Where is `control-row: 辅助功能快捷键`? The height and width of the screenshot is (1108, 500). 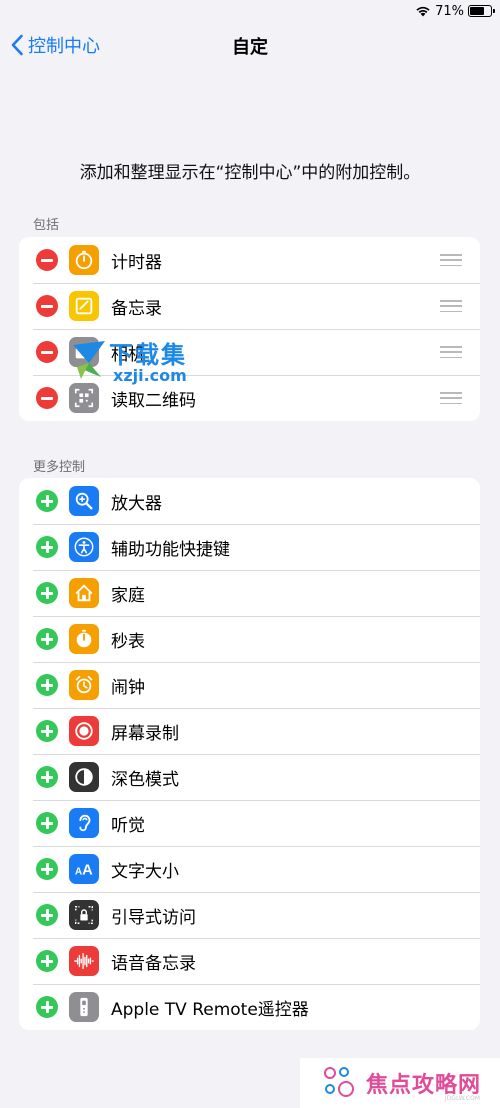
control-row: 辅助功能快捷键 is located at coordinates (249, 547).